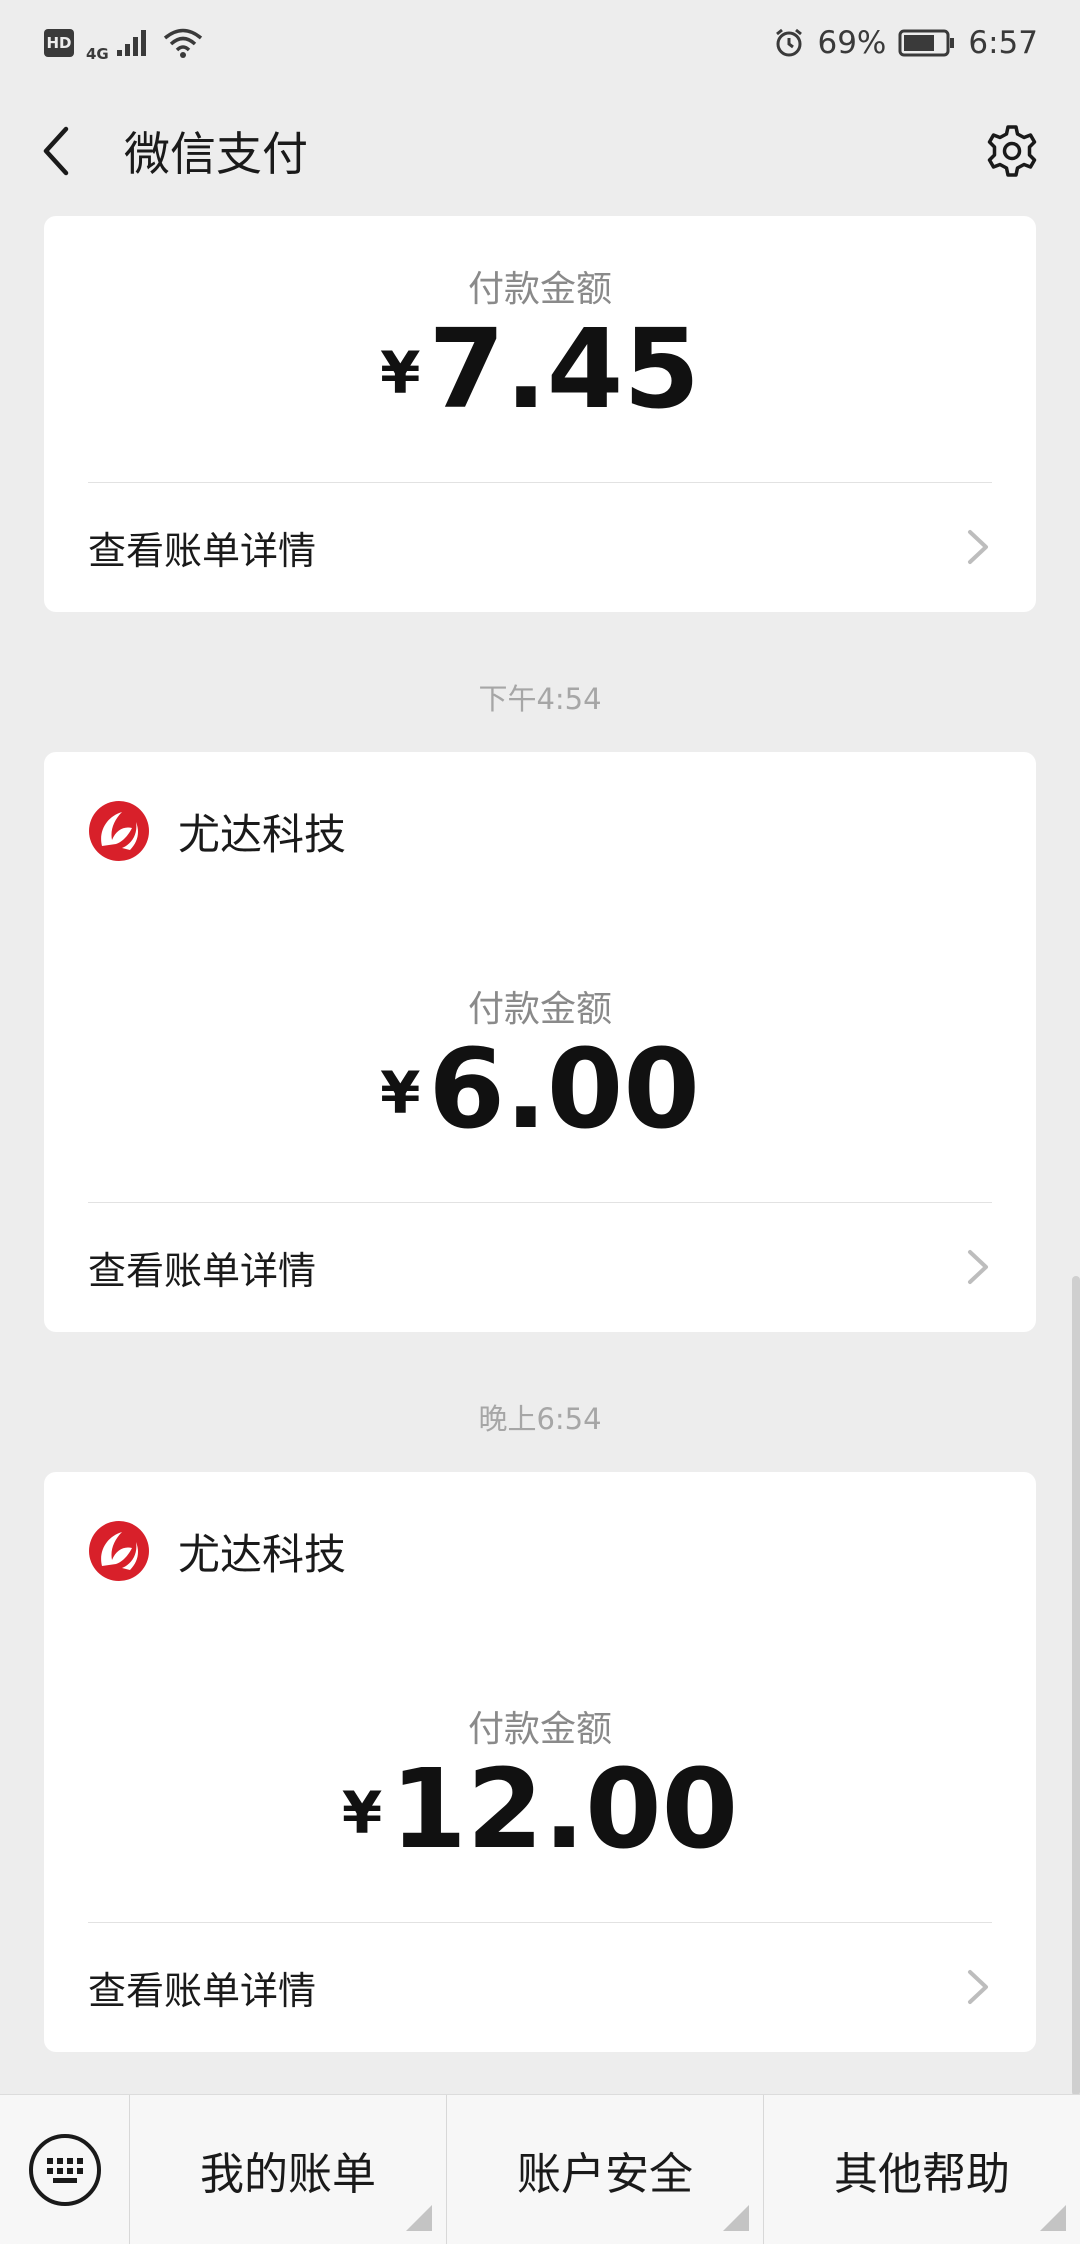 This screenshot has height=2244, width=1080. Describe the element at coordinates (564, 1089) in the screenshot. I see `amount-number: 6.00` at that location.